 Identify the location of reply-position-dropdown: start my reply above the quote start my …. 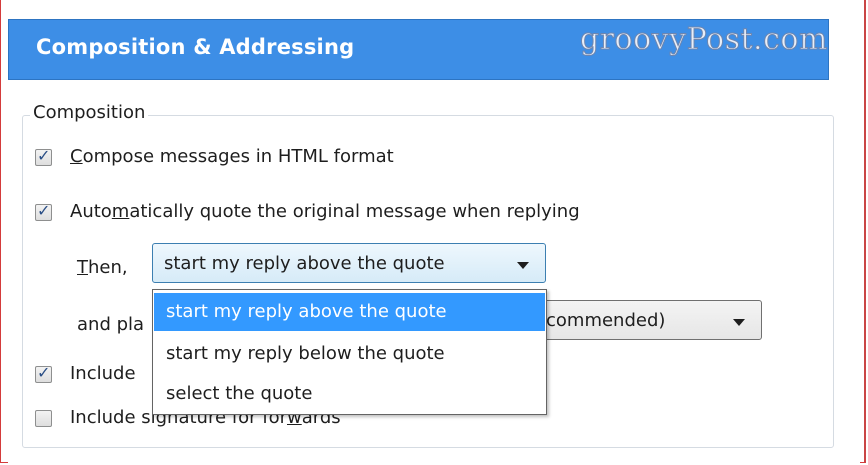
(349, 352).